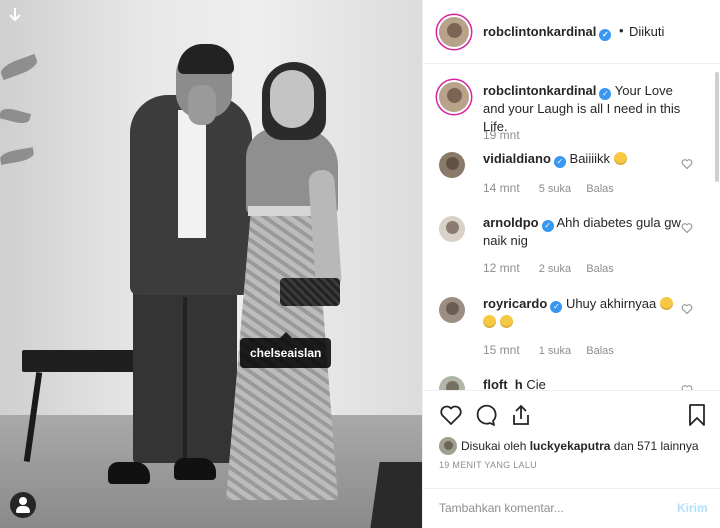 The width and height of the screenshot is (720, 528). Describe the element at coordinates (697, 415) in the screenshot. I see `bookmark-icon` at that location.